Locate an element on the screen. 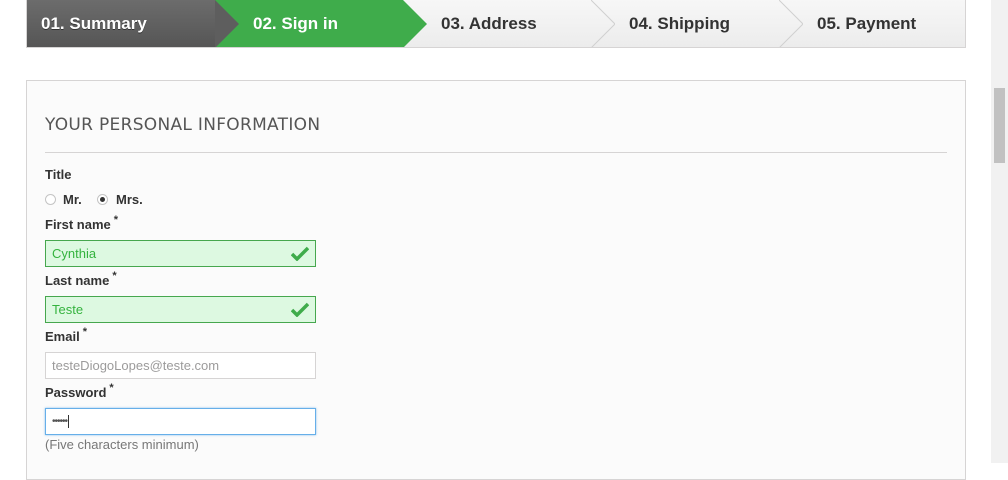 The height and width of the screenshot is (480, 1008). email-value: testeDiogoLopes@teste.com is located at coordinates (136, 365).